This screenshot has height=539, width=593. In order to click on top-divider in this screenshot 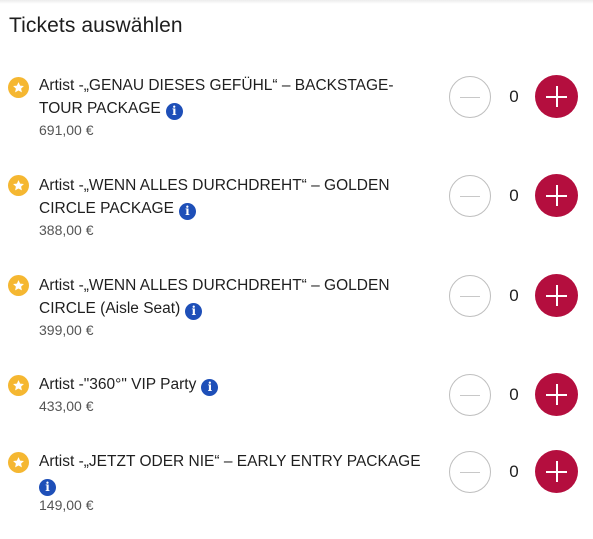, I will do `click(296, 2)`.